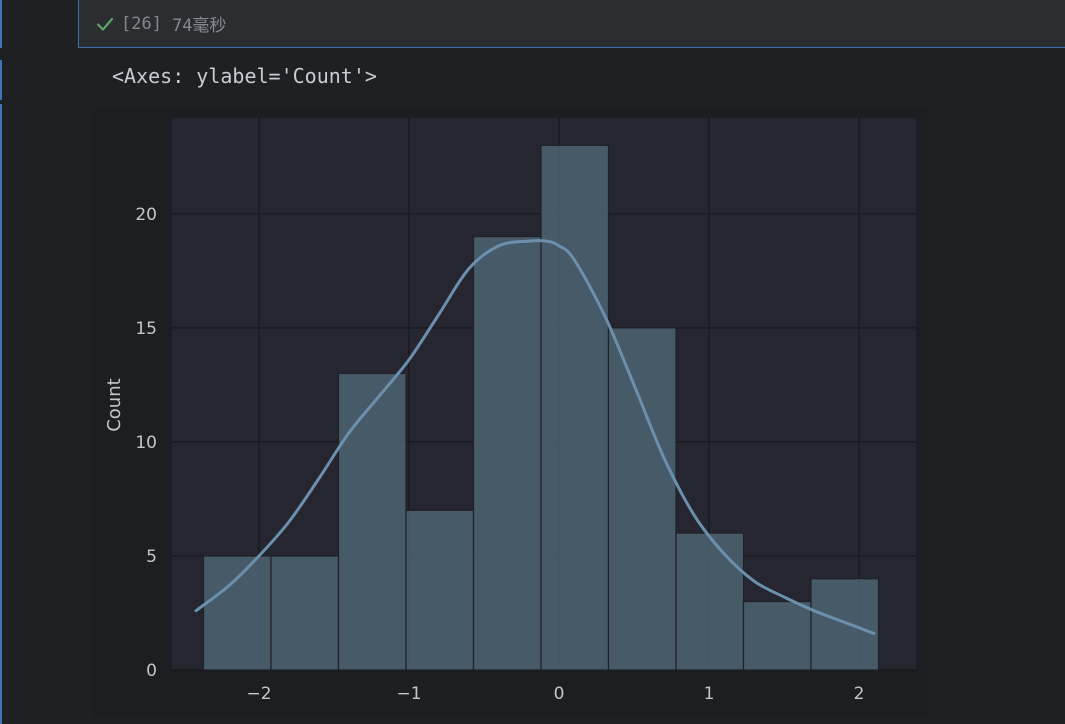 The image size is (1065, 724). Describe the element at coordinates (199, 26) in the screenshot. I see `execution-time: 74毫秒` at that location.